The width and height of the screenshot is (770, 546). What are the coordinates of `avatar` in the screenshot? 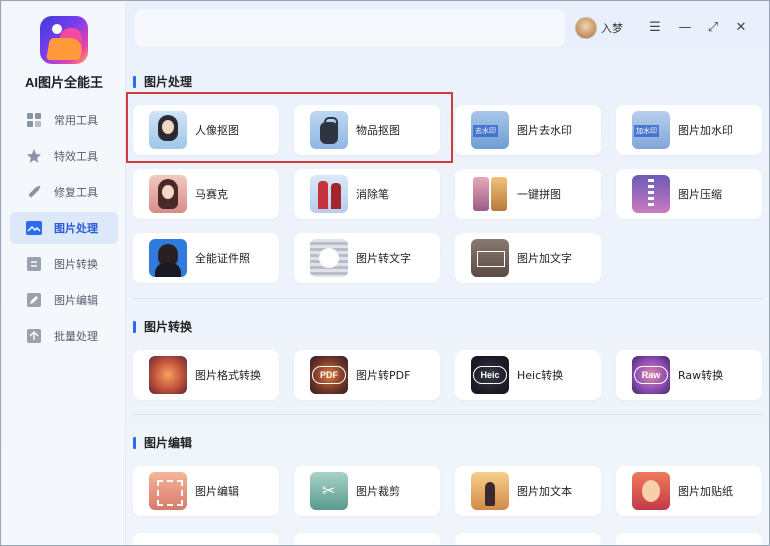 It's located at (586, 28).